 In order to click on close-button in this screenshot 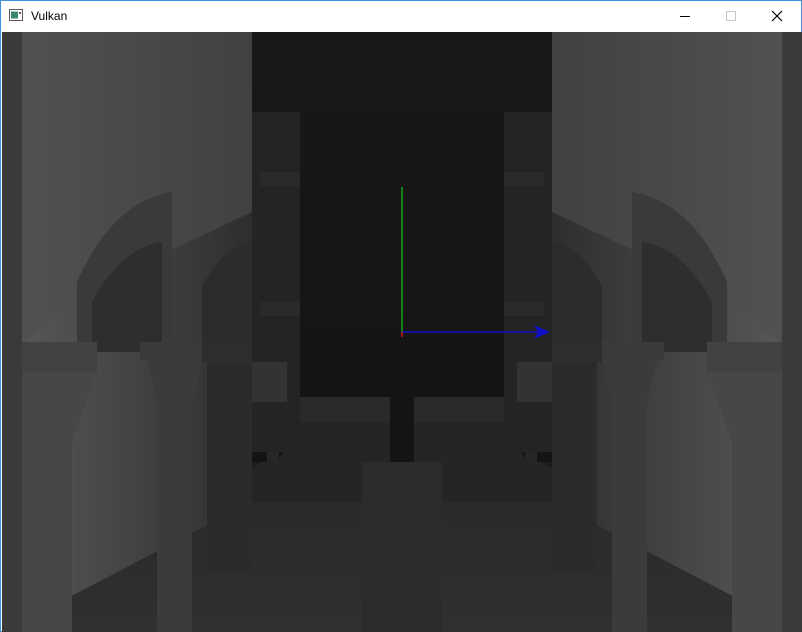, I will do `click(777, 16)`.